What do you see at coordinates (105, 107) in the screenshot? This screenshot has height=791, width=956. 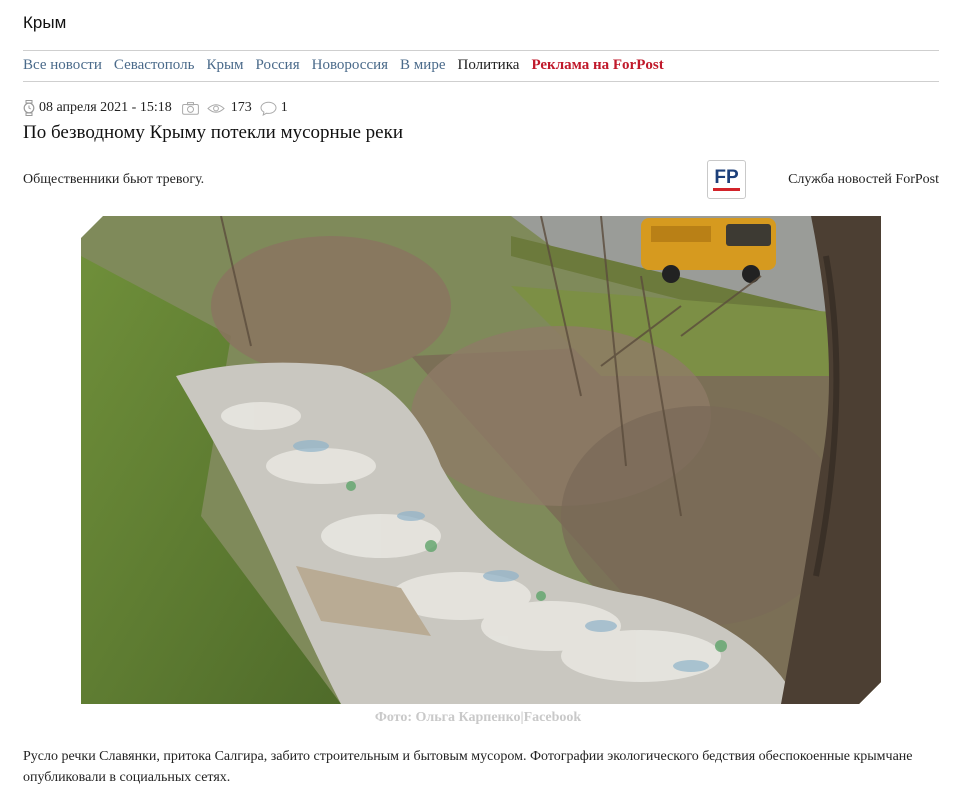 I see `article-date: 08 апреля 2021 - 15:18` at bounding box center [105, 107].